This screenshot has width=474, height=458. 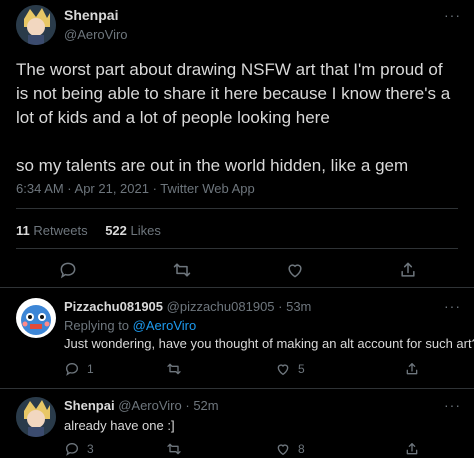 What do you see at coordinates (135, 188) in the screenshot?
I see `tweet-meta: 6:34 AM · Apr 21, 2021 · Twitter Web App` at bounding box center [135, 188].